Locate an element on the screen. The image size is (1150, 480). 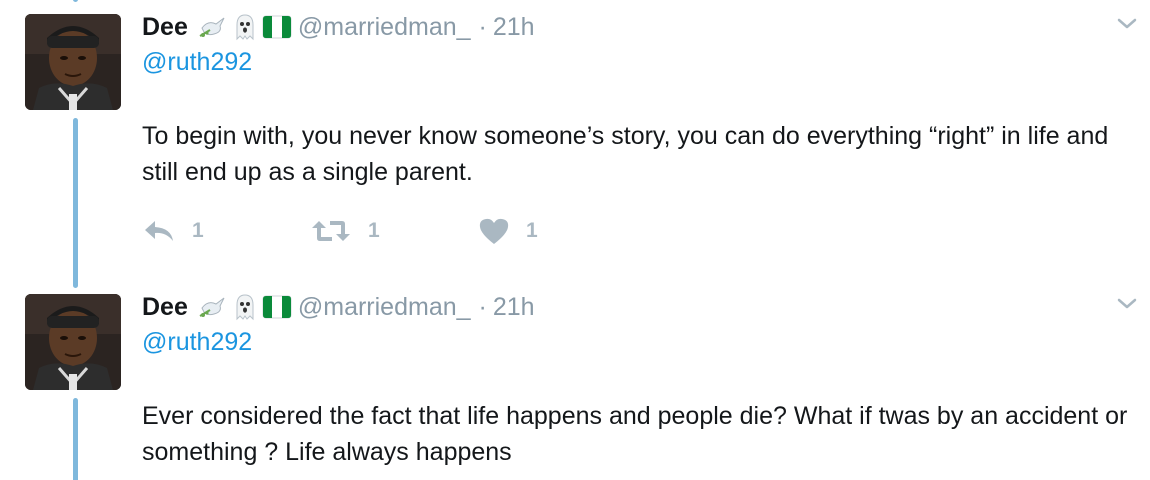
like-button: 1 is located at coordinates (512, 231).